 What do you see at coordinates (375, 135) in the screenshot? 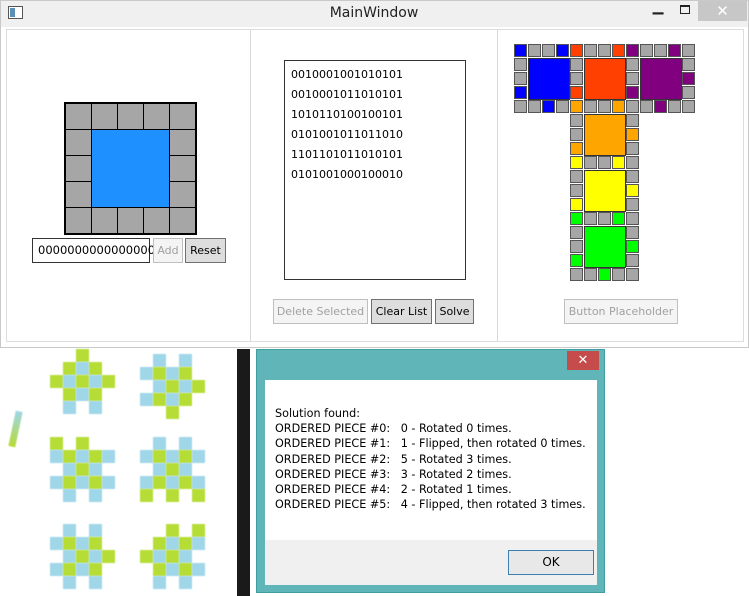
I see `list-item: 0101001011011010` at bounding box center [375, 135].